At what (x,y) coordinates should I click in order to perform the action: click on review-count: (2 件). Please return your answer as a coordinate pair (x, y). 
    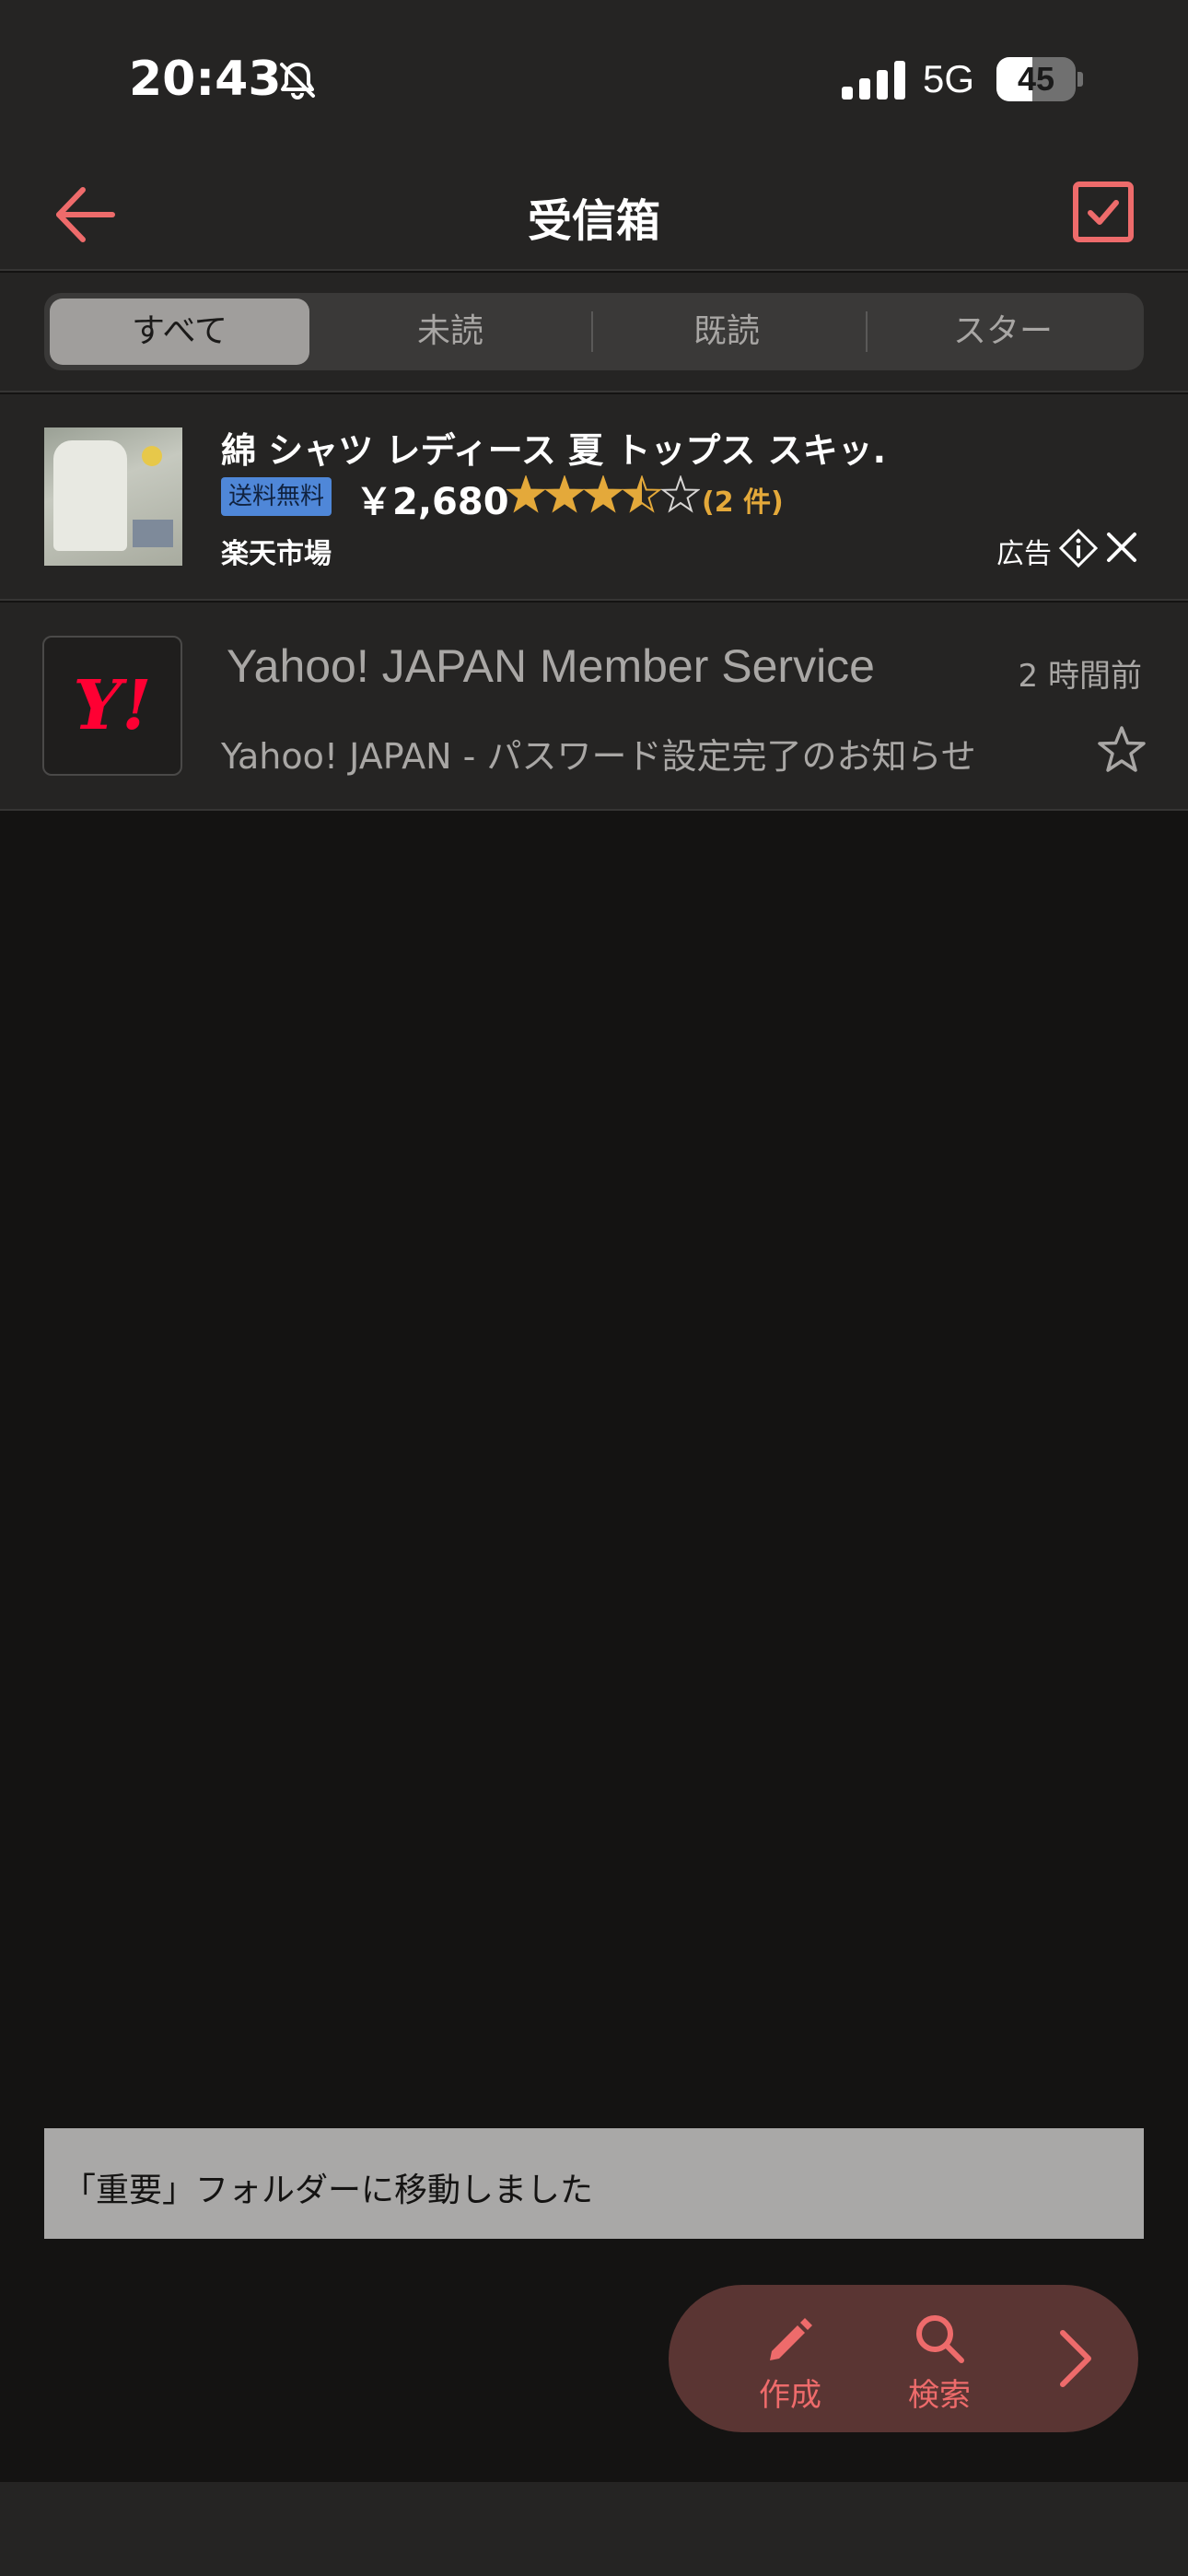
    Looking at the image, I should click on (743, 502).